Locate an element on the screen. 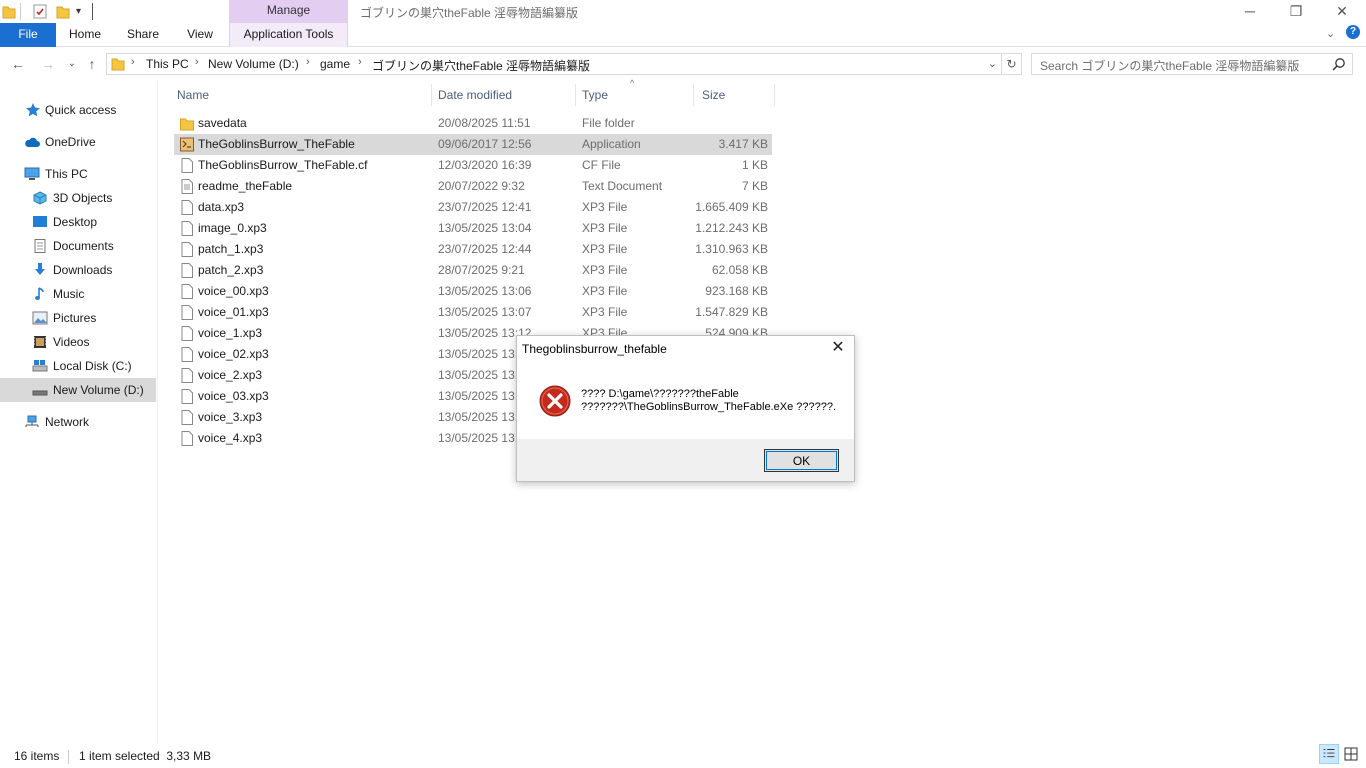 The image size is (1366, 768). file-date: 13/05/2025 13:07 is located at coordinates (485, 312).